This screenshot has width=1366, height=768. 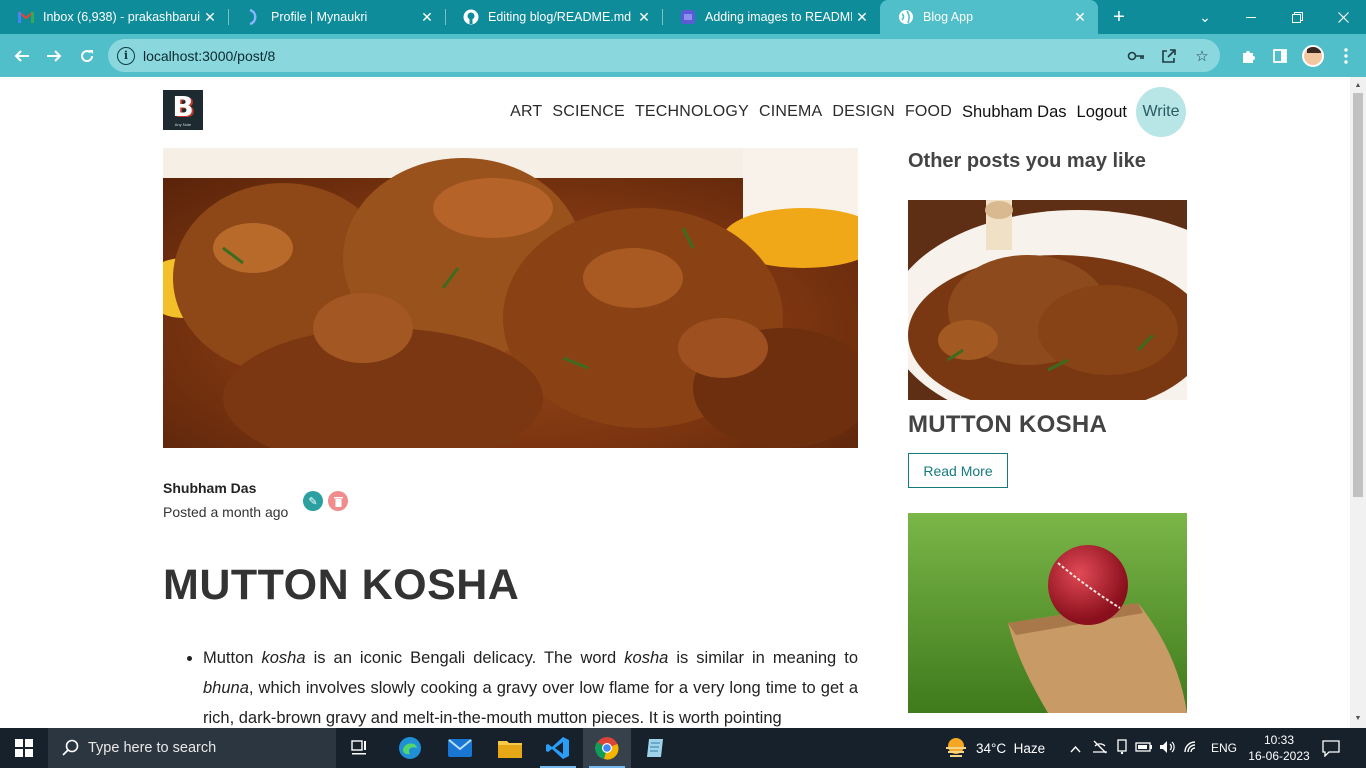 What do you see at coordinates (183, 124) in the screenshot?
I see `logo-tagline: Any Note` at bounding box center [183, 124].